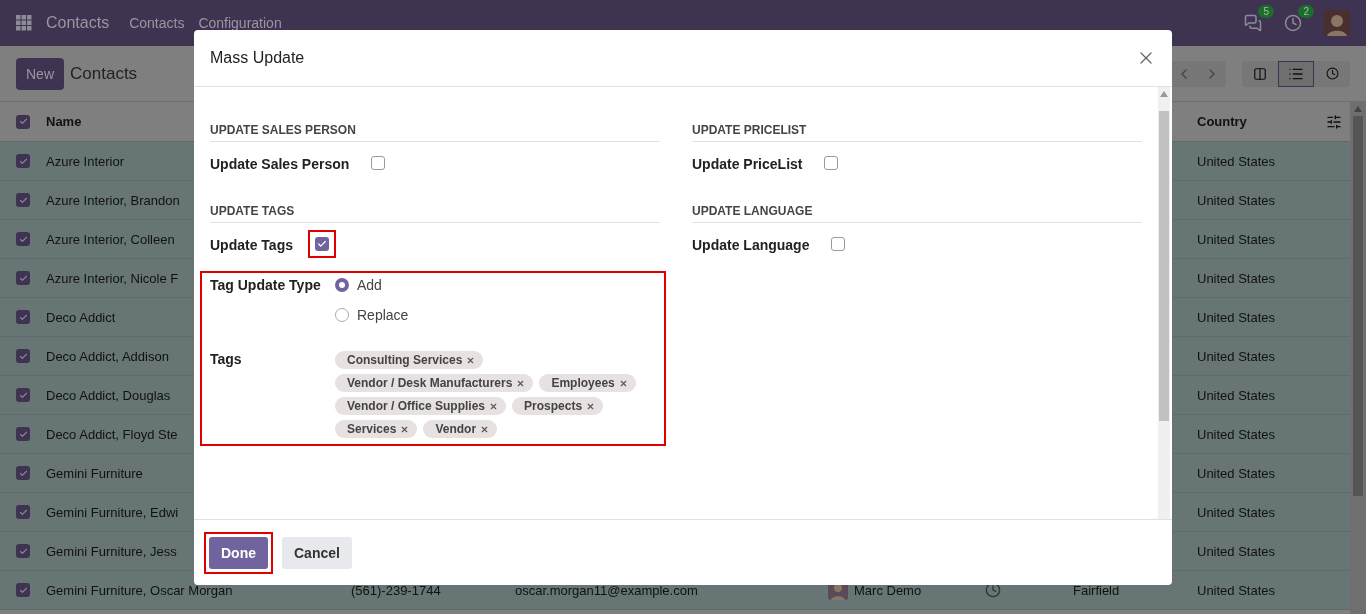 The image size is (1366, 614). I want to click on field-label: Tag Update Type, so click(266, 285).